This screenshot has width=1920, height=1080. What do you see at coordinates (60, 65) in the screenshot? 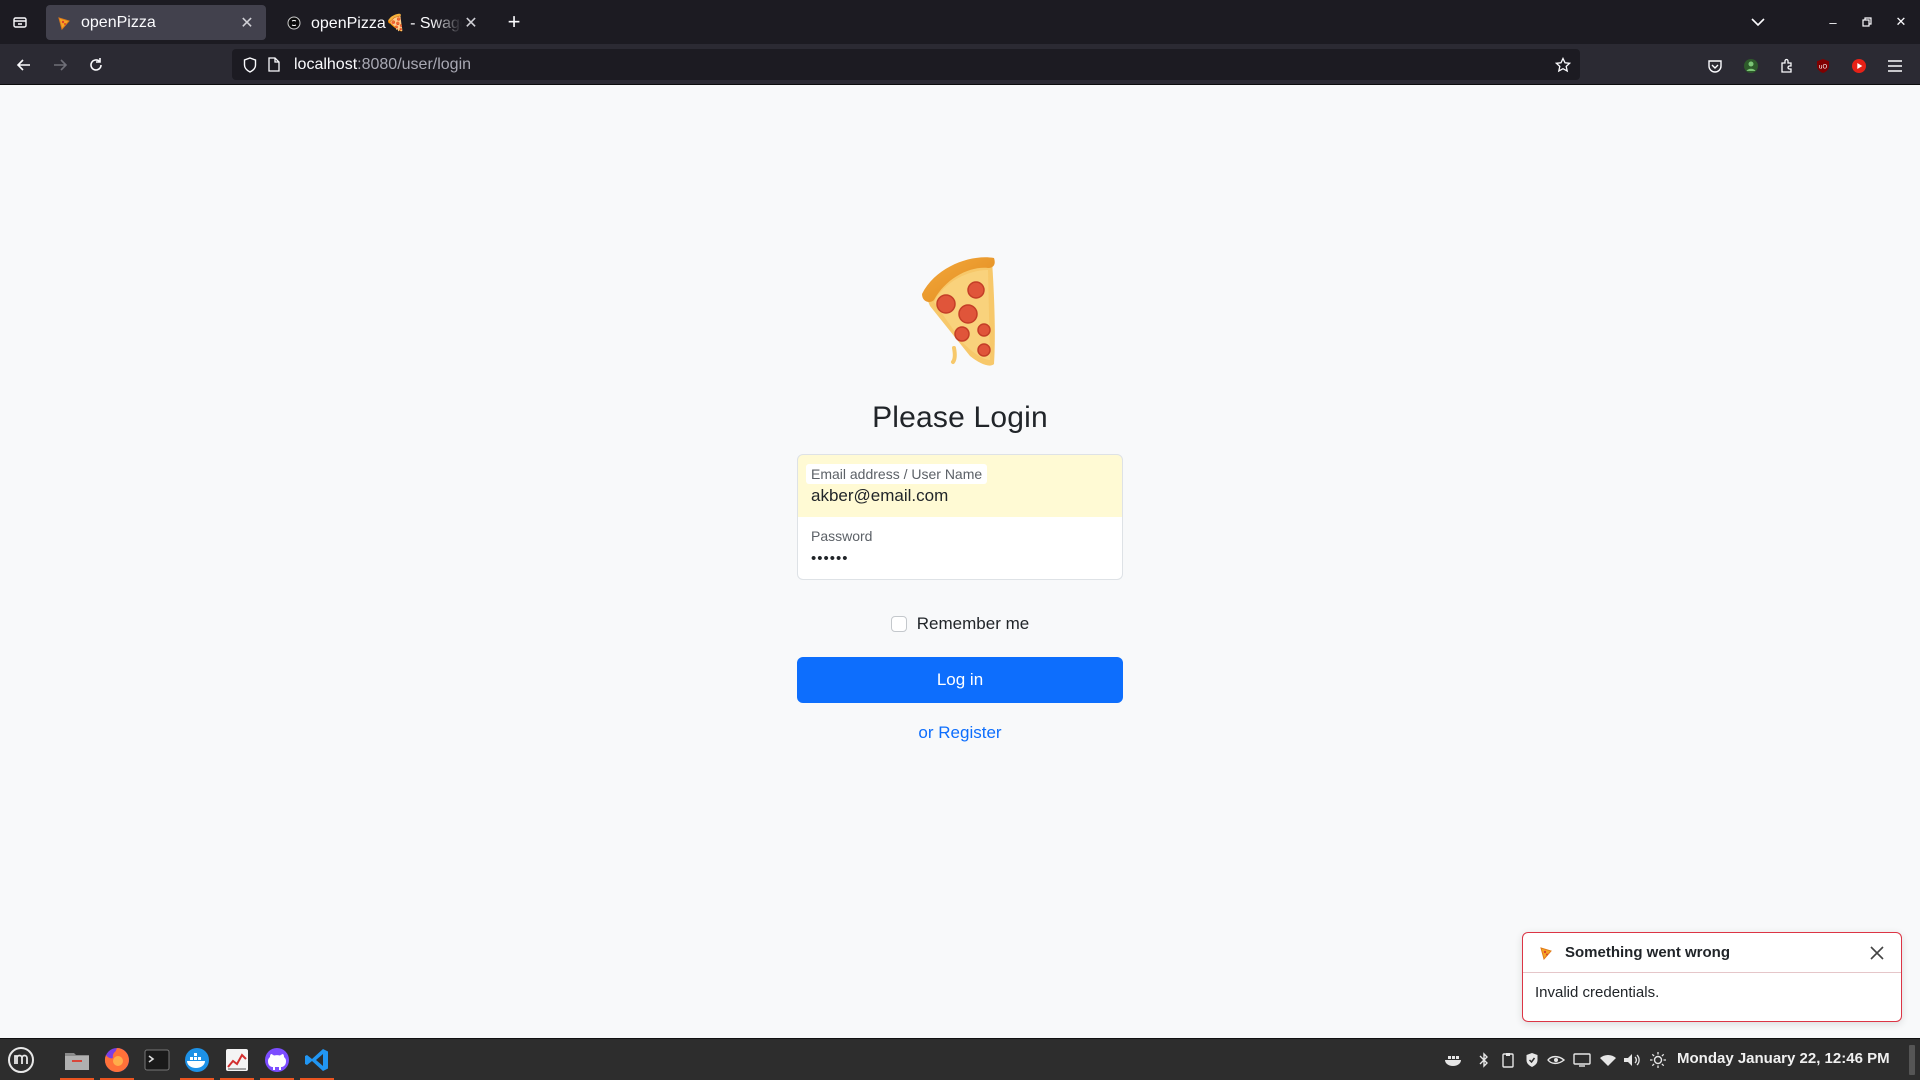
I see `forward-arrow-icon` at bounding box center [60, 65].